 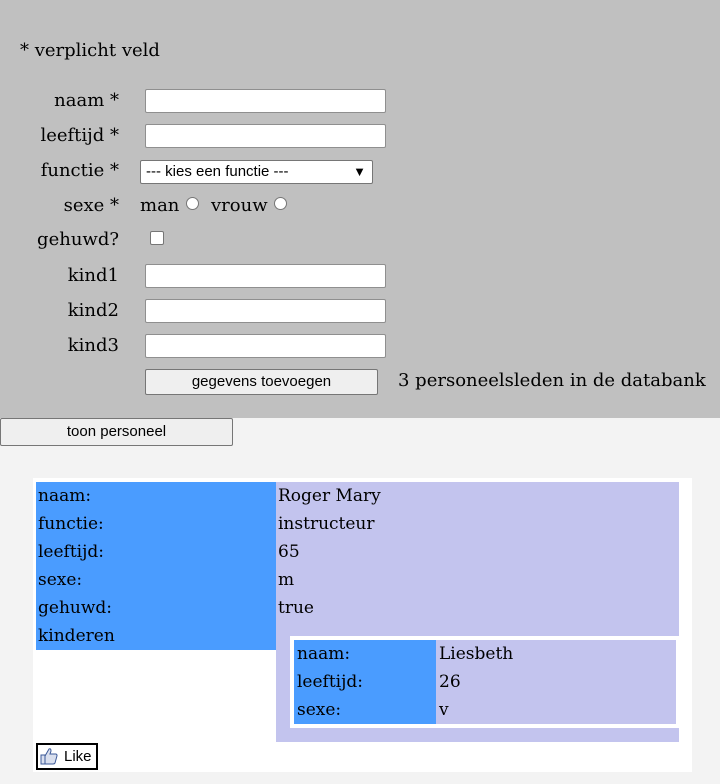 What do you see at coordinates (93, 275) in the screenshot?
I see `kind1-label: kind1` at bounding box center [93, 275].